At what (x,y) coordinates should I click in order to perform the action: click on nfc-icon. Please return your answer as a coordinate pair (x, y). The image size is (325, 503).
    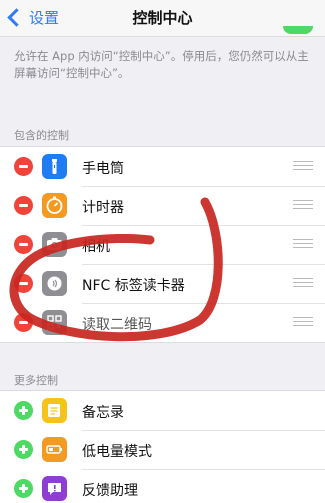
    Looking at the image, I should click on (54, 283).